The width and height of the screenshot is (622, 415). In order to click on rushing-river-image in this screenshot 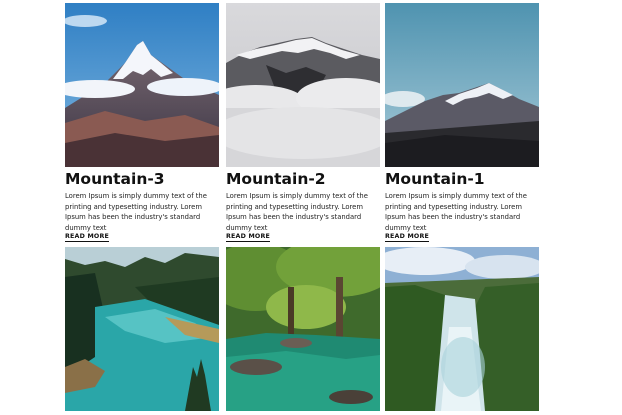, I will do `click(462, 329)`.